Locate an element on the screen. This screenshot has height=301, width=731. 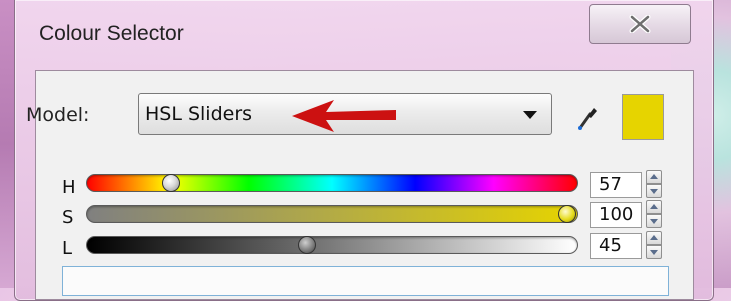
lightness-label: L is located at coordinates (67, 248).